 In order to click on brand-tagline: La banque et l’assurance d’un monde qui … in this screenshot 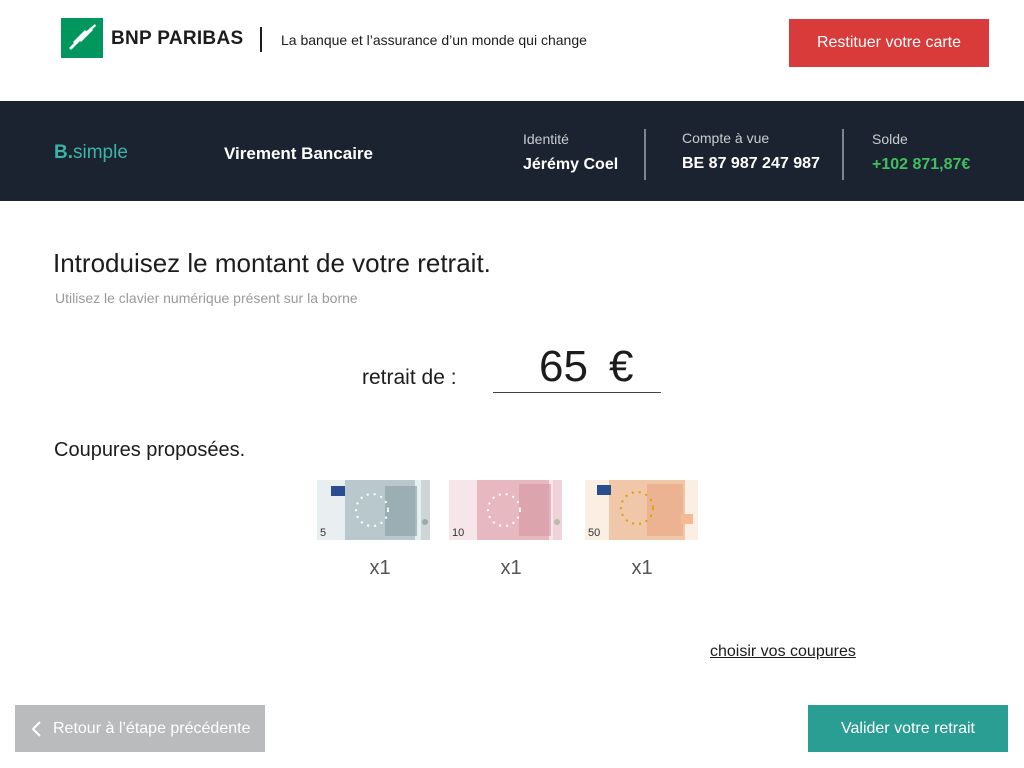, I will do `click(434, 40)`.